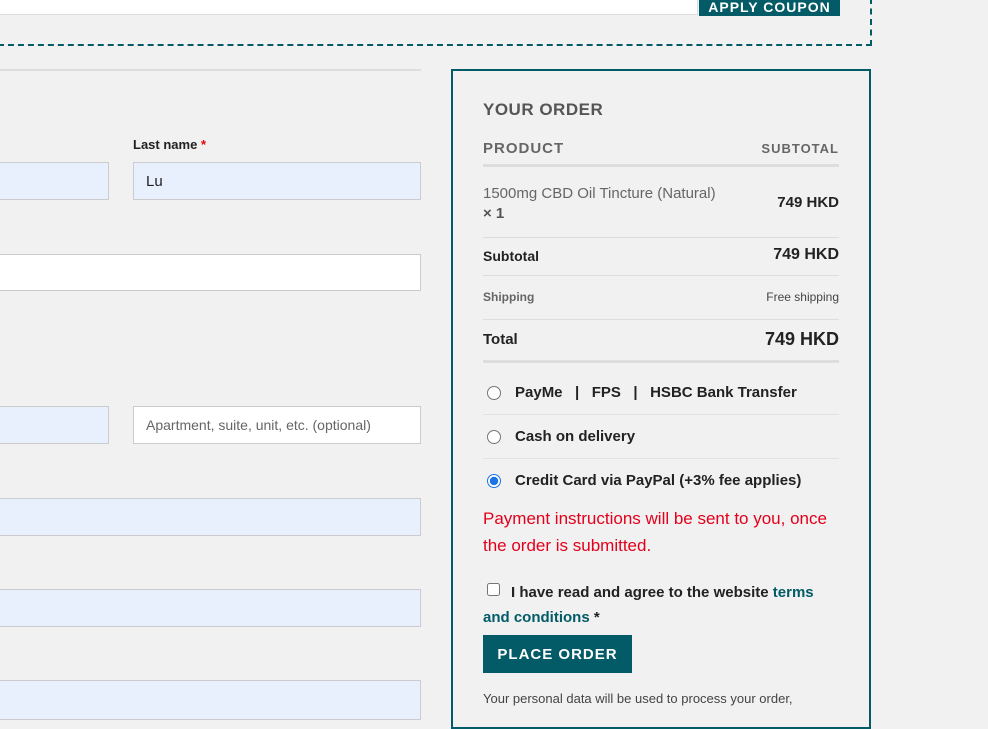 Image resolution: width=988 pixels, height=729 pixels. What do you see at coordinates (806, 254) in the screenshot?
I see `subtotal-value: 749 HKD` at bounding box center [806, 254].